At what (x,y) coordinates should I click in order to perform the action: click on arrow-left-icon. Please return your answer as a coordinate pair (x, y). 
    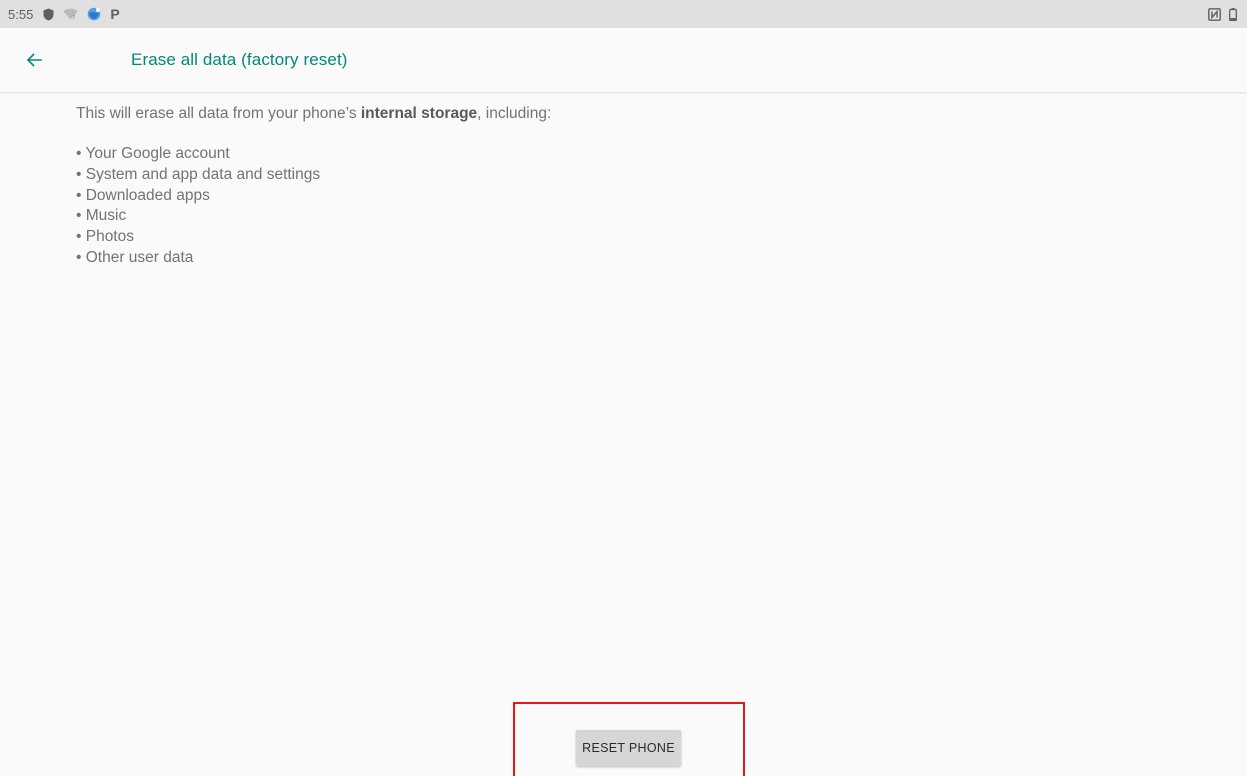
    Looking at the image, I should click on (34, 60).